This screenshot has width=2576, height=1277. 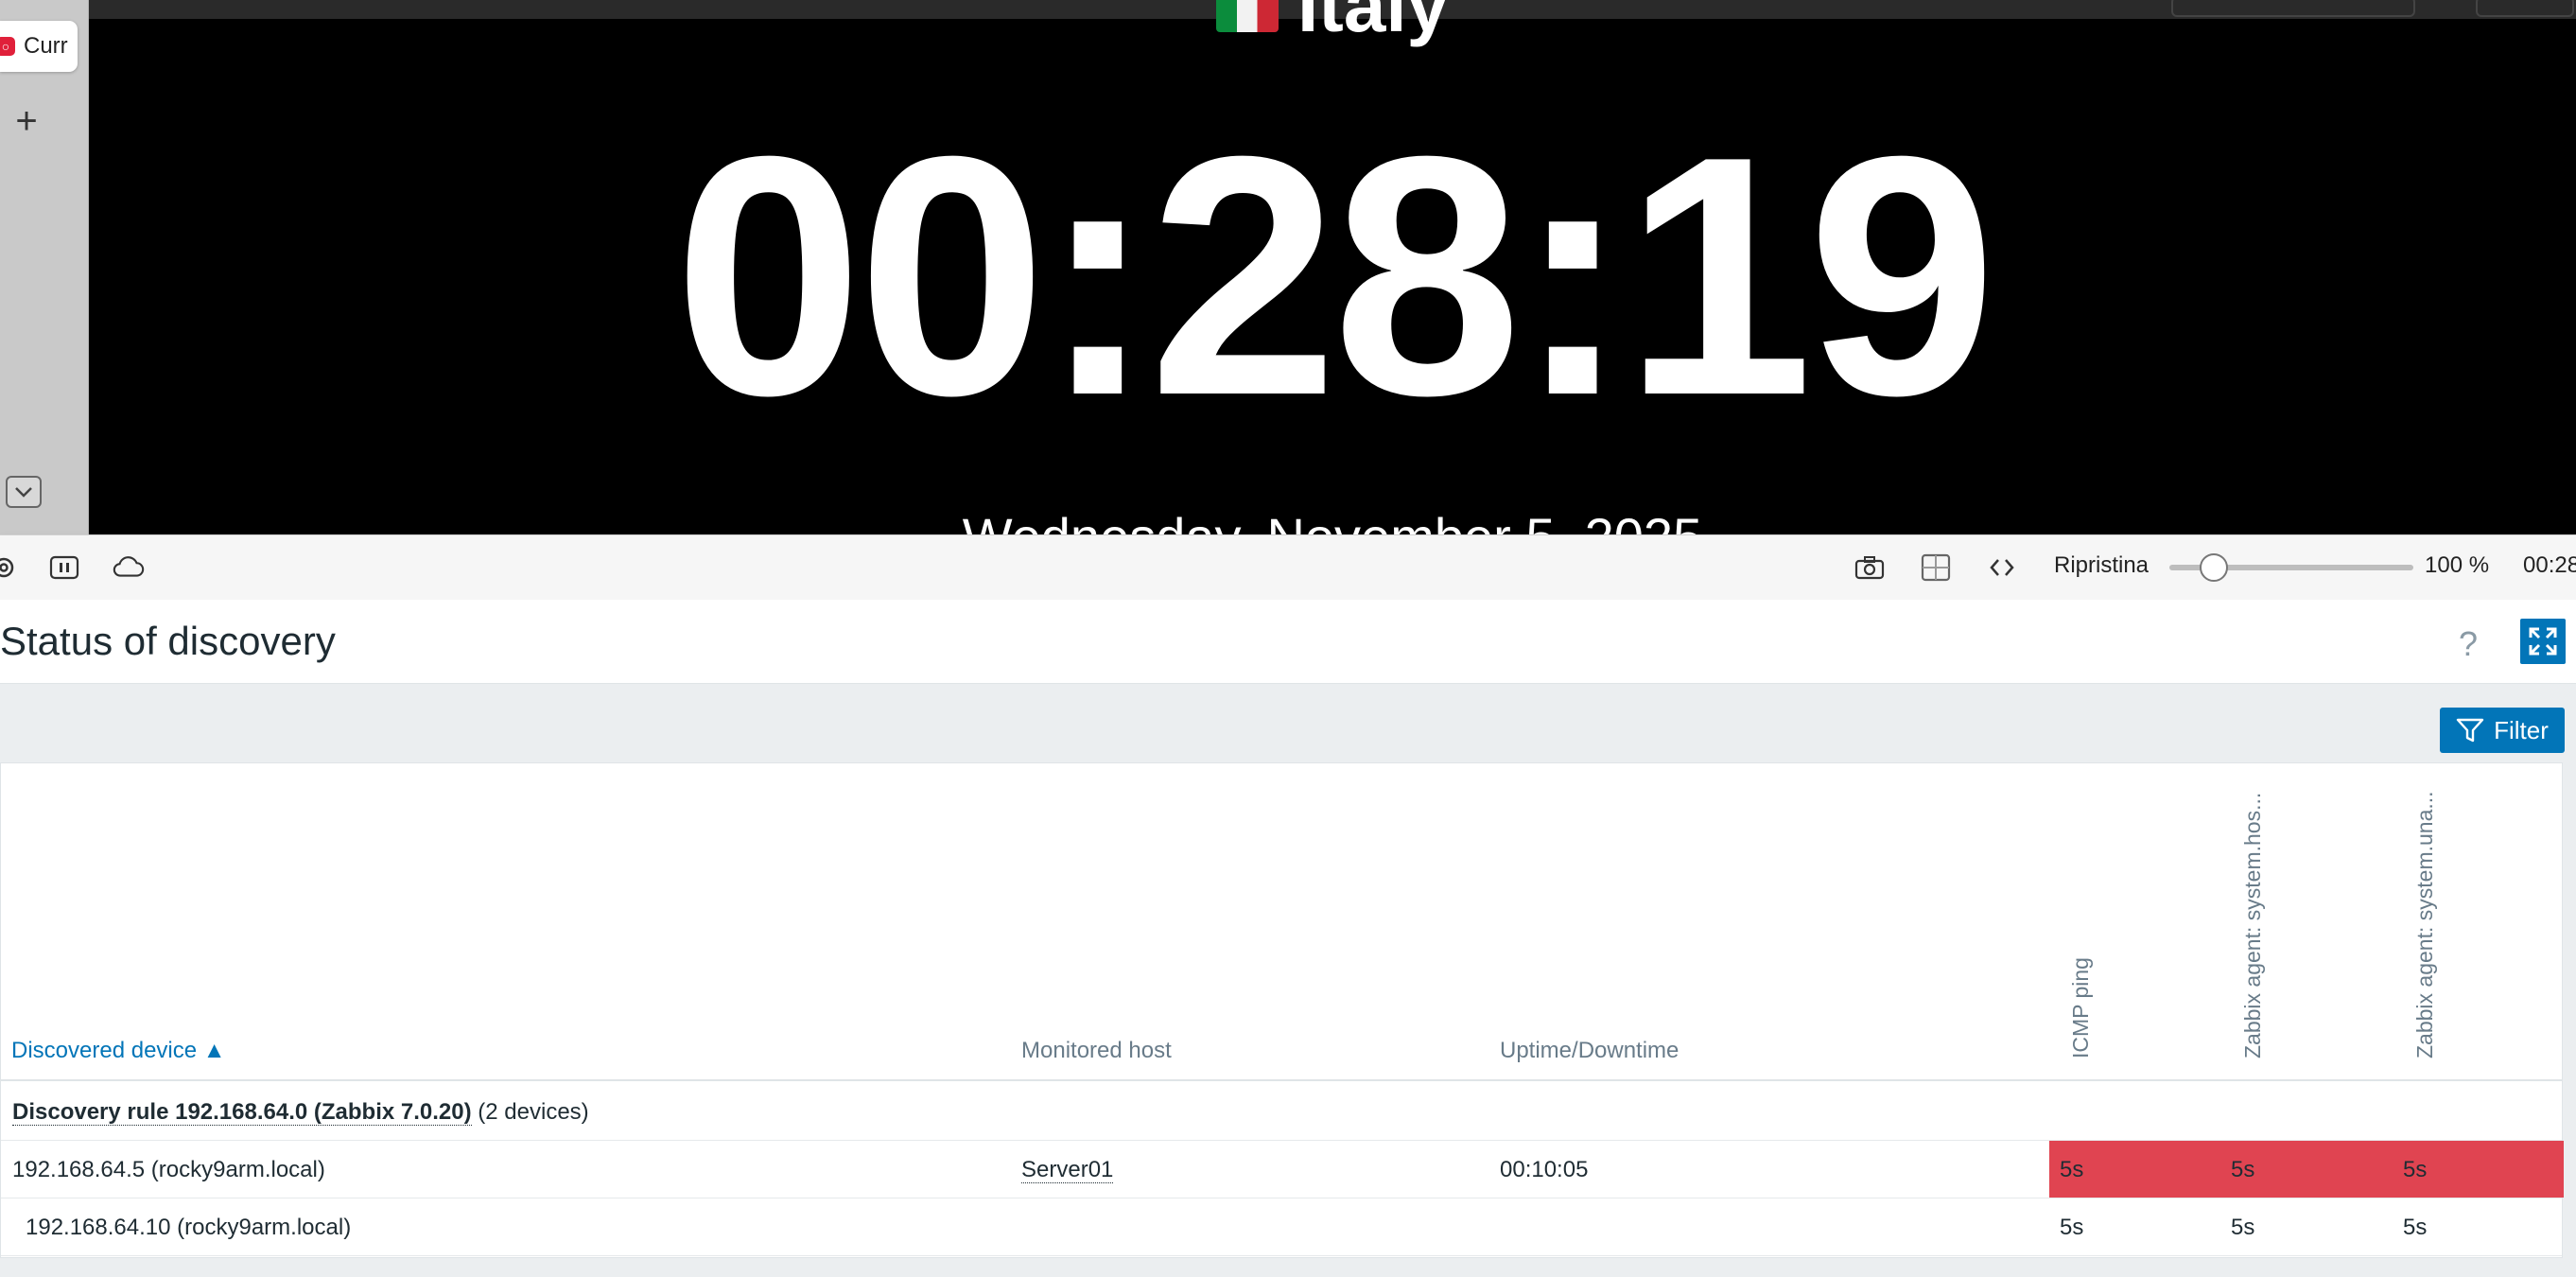 I want to click on device-count: (2 devices), so click(x=533, y=1112).